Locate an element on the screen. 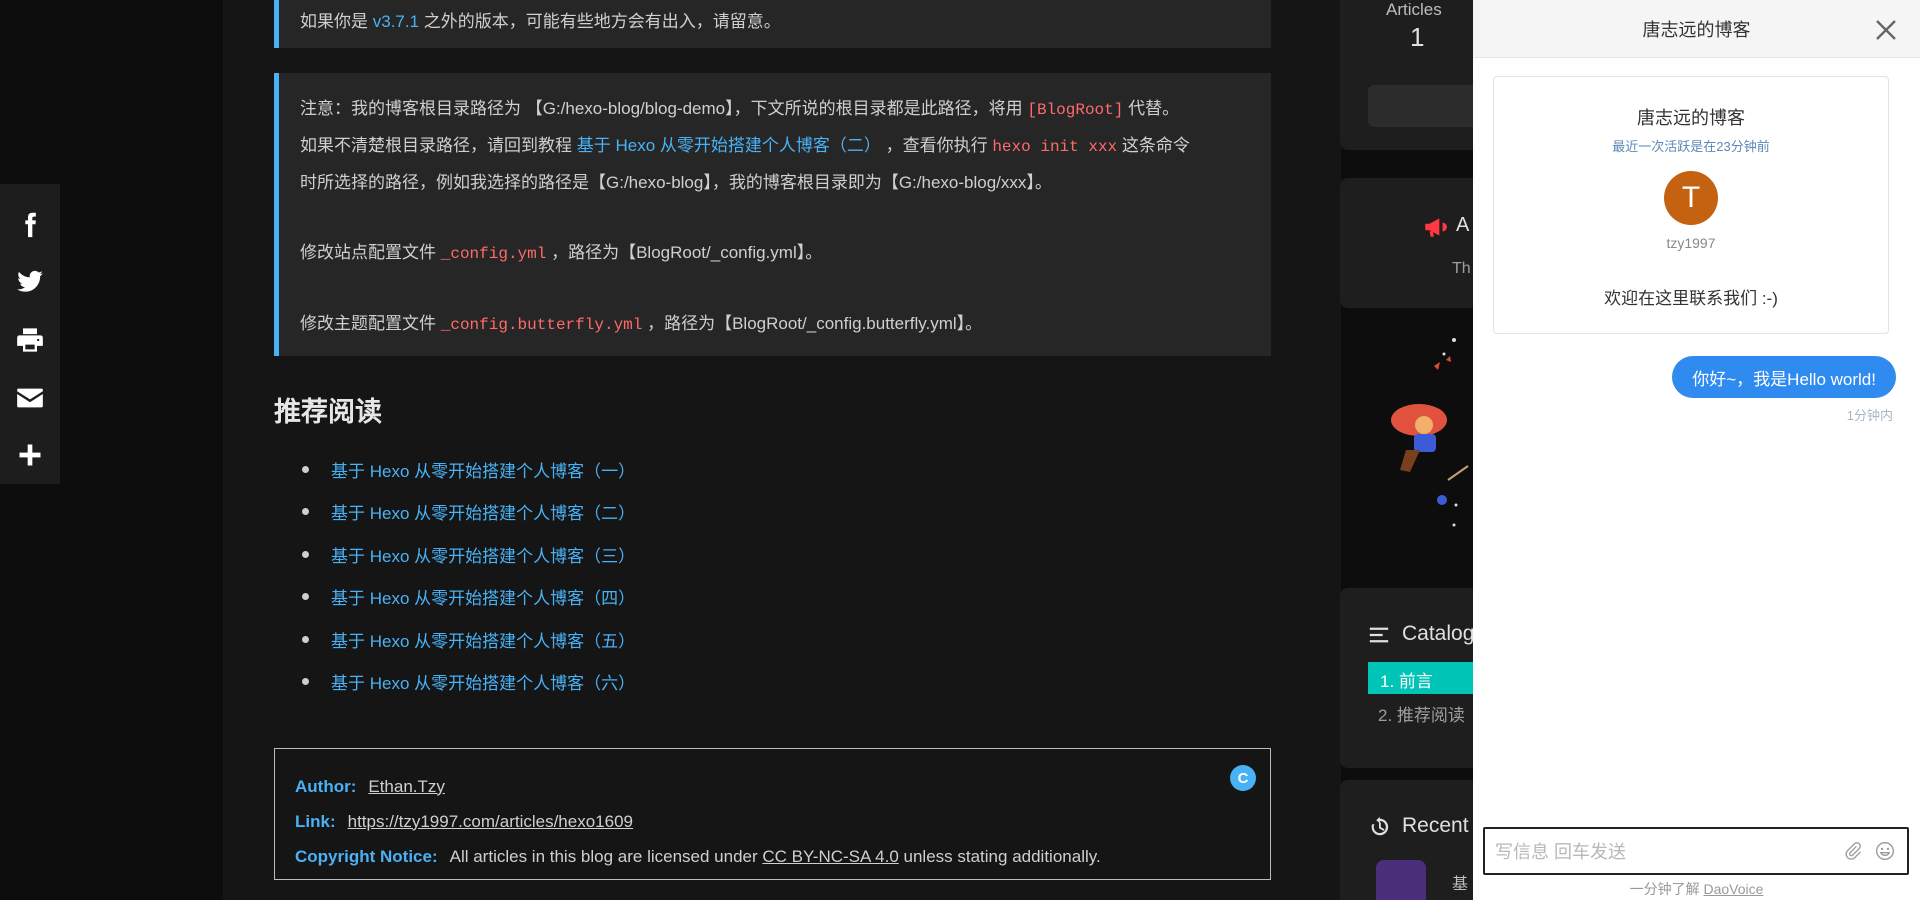  chat-header: 唐志远的博客 is located at coordinates (1696, 29).